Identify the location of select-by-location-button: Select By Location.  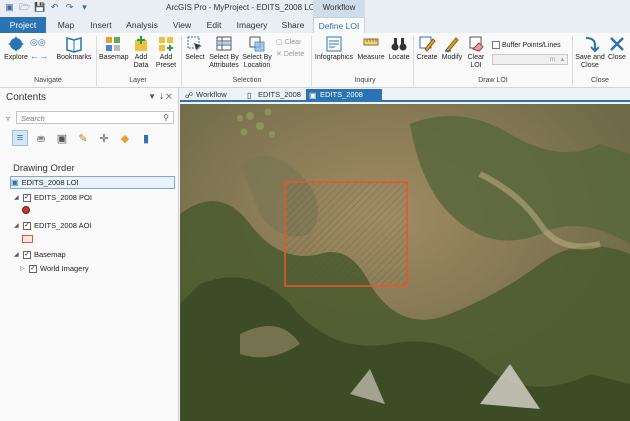
(257, 52).